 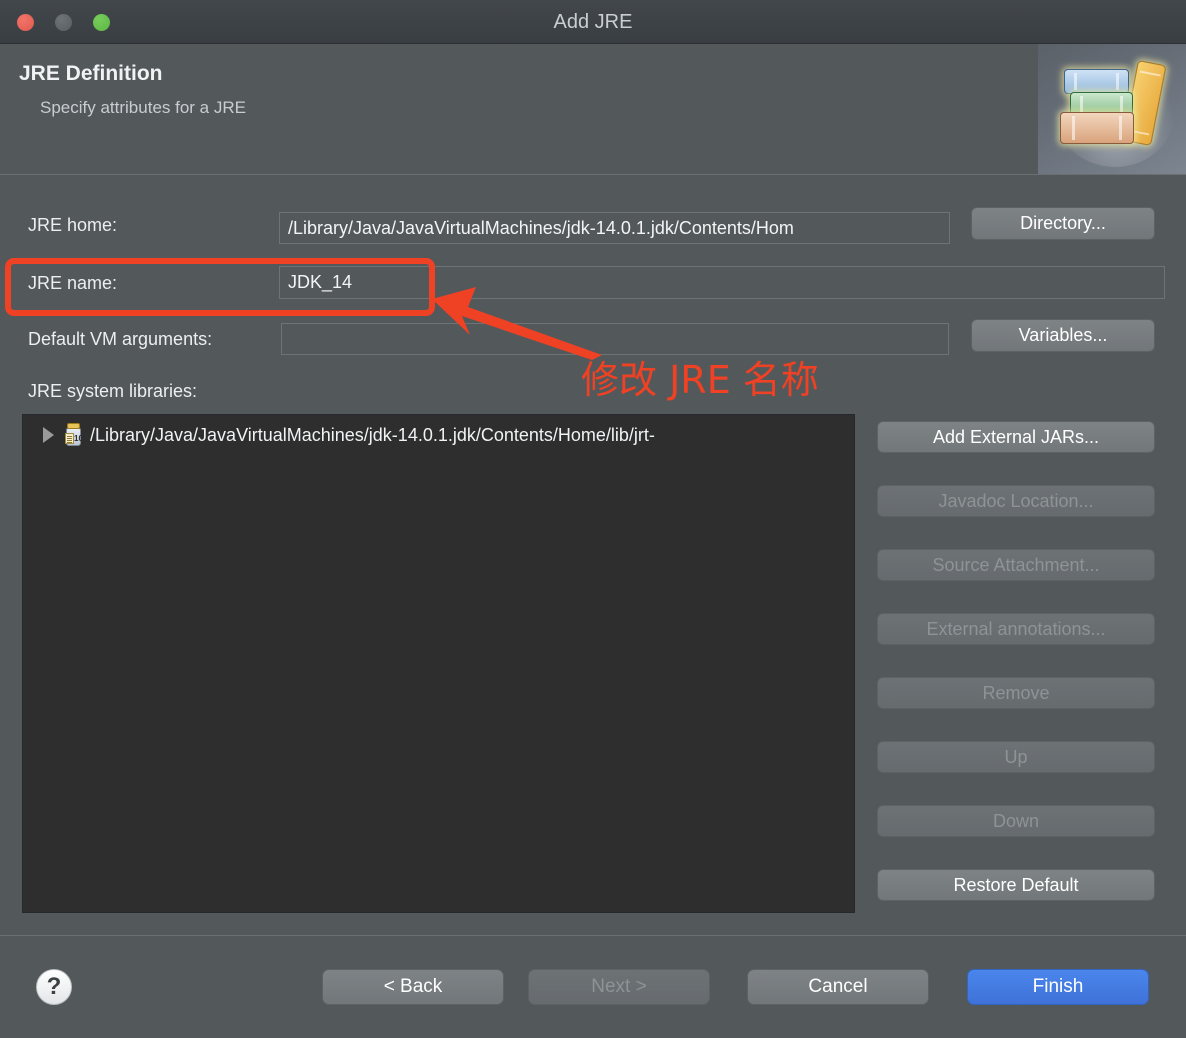 What do you see at coordinates (48, 435) in the screenshot?
I see `chevron-right-icon` at bounding box center [48, 435].